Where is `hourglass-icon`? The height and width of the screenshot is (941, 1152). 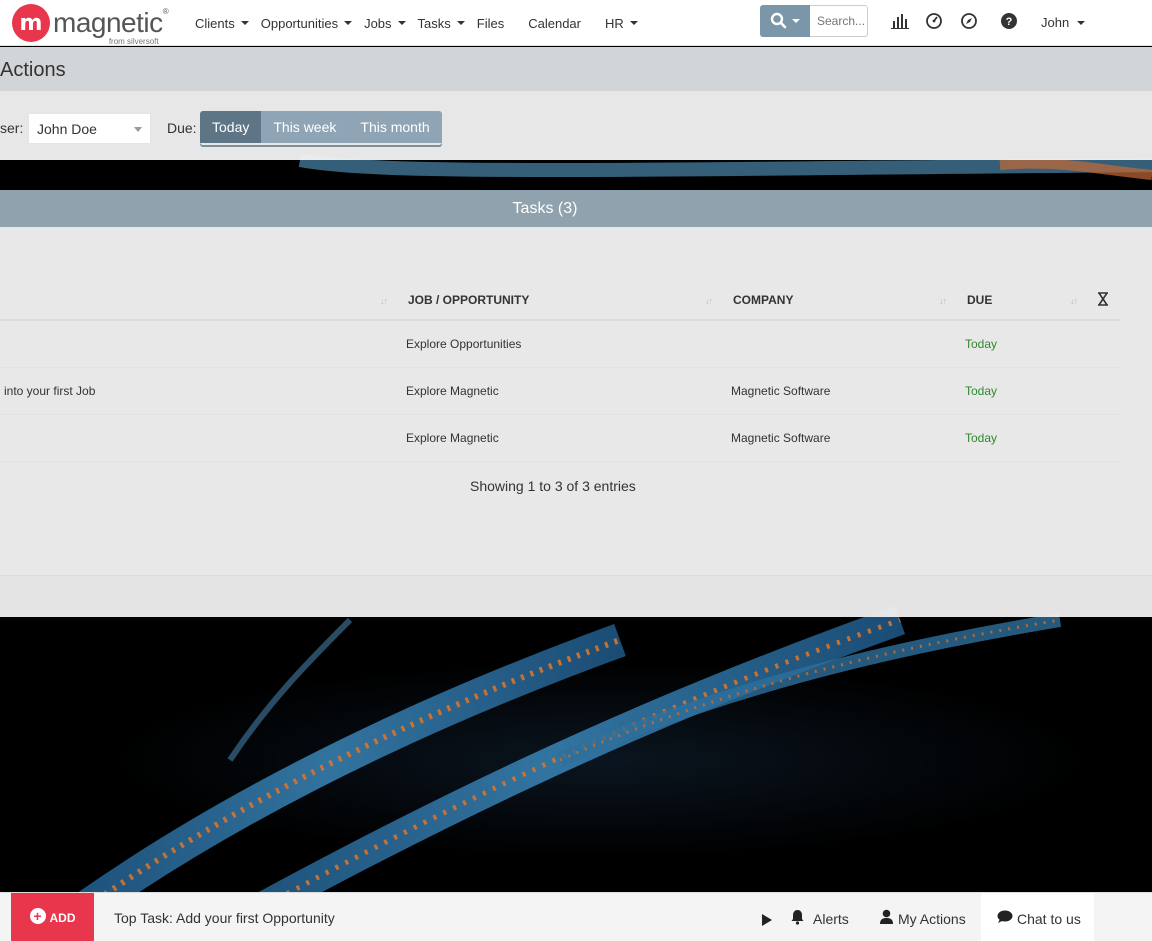
hourglass-icon is located at coordinates (1103, 300).